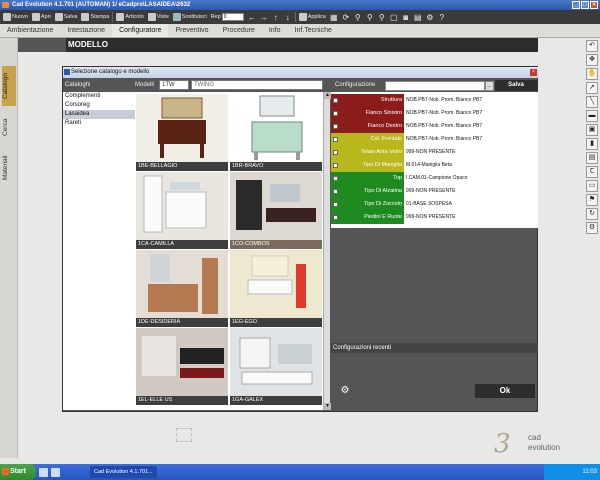  Describe the element at coordinates (140, 30) in the screenshot. I see `menu-configuratore: Configuratore` at that location.